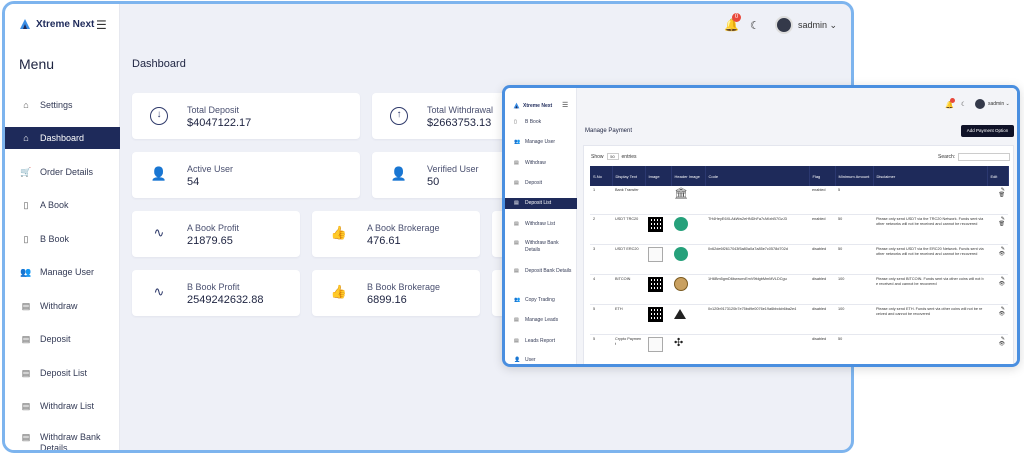 The image size is (1024, 455). What do you see at coordinates (629, 176) in the screenshot?
I see `column-header: Display Text` at bounding box center [629, 176].